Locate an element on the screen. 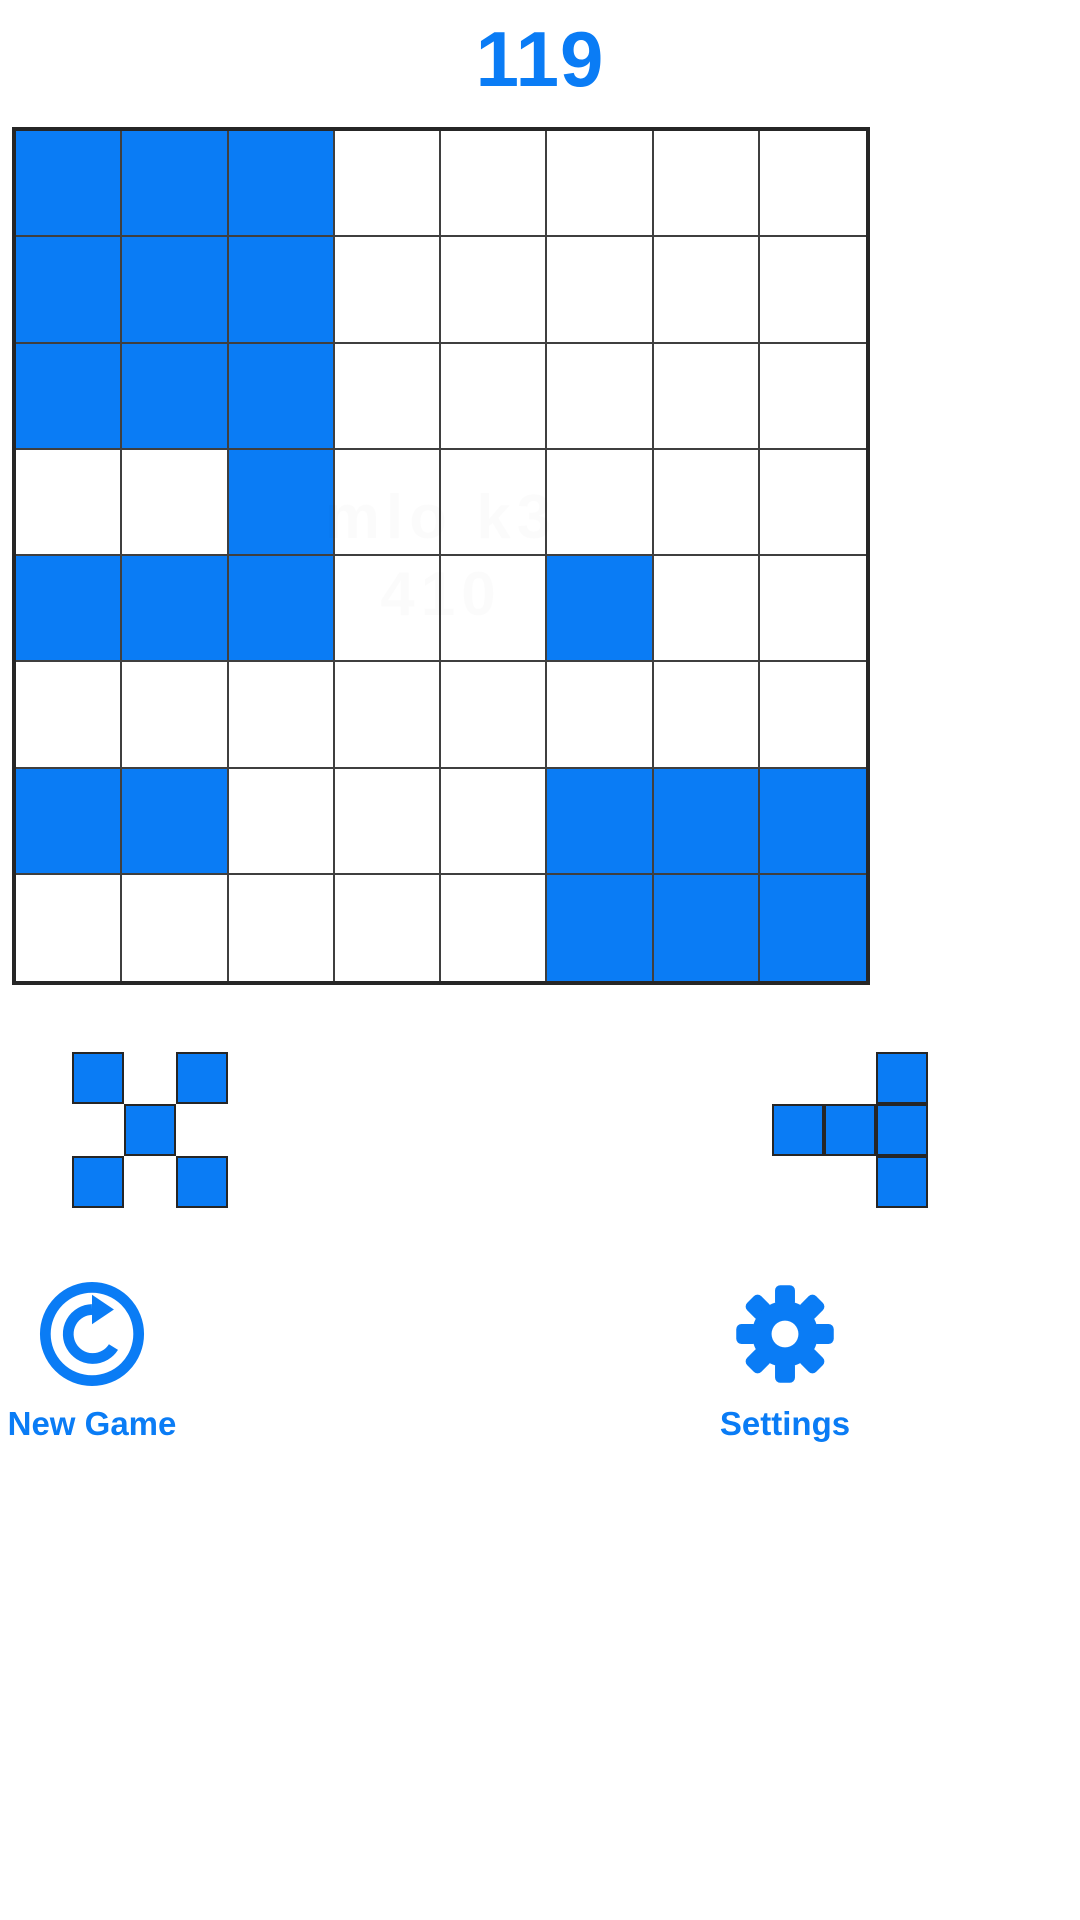 The height and width of the screenshot is (1920, 1080). refresh-circle-icon is located at coordinates (92, 1334).